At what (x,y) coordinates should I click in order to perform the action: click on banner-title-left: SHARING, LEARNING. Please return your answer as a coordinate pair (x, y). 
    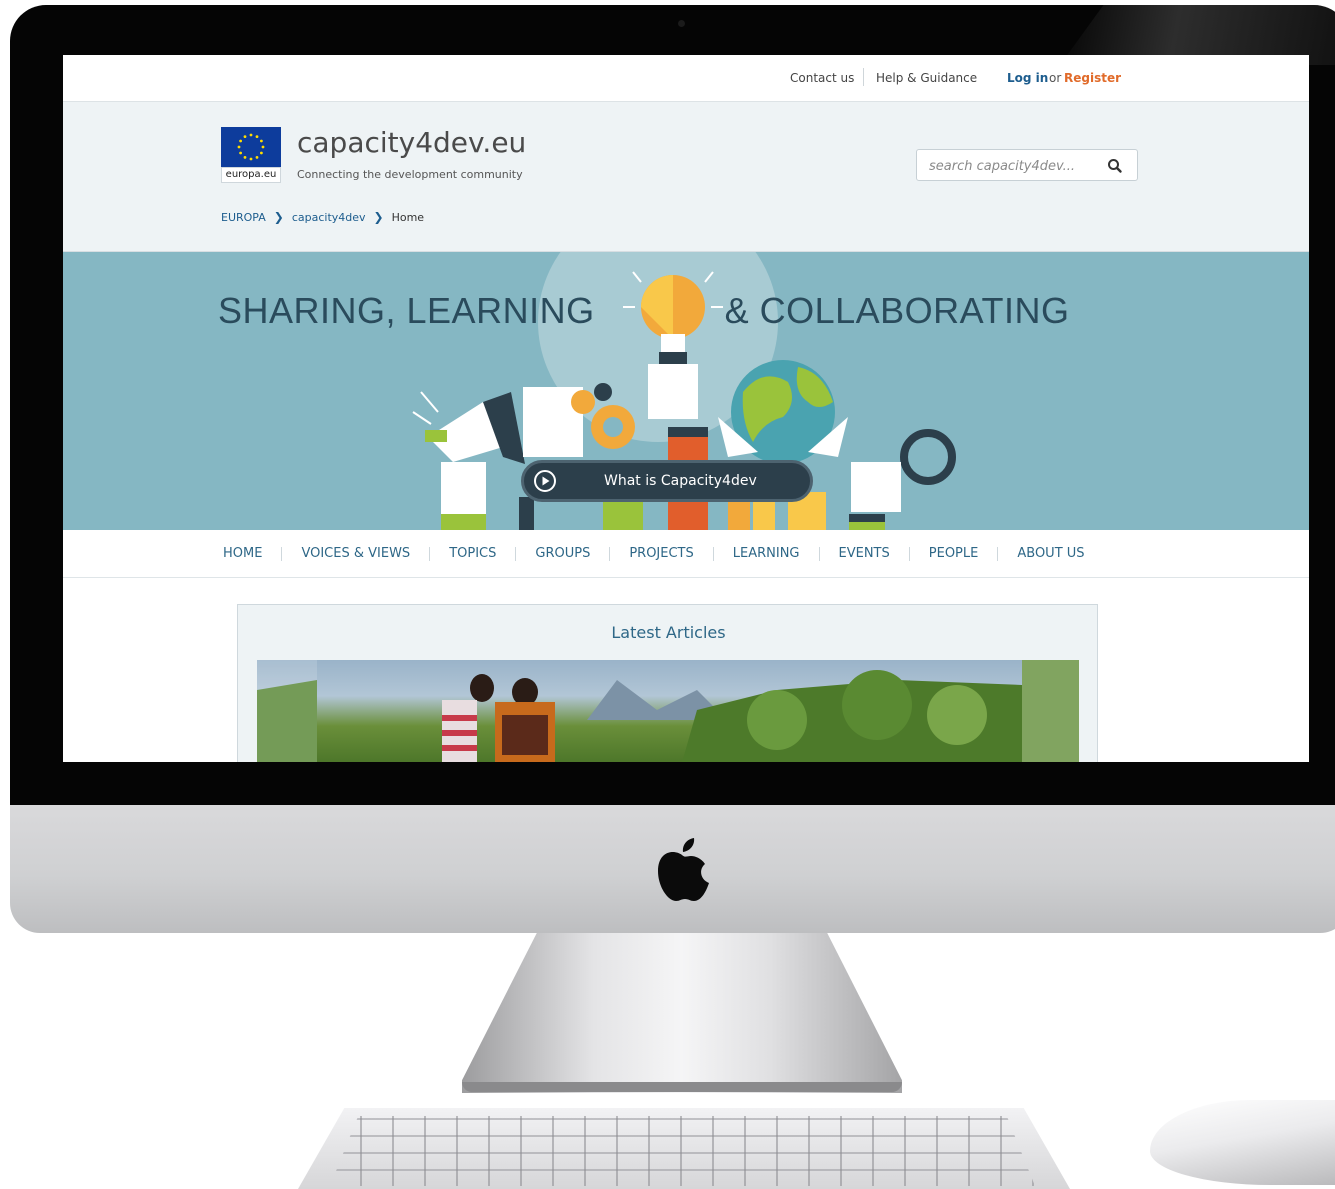
    Looking at the image, I should click on (406, 310).